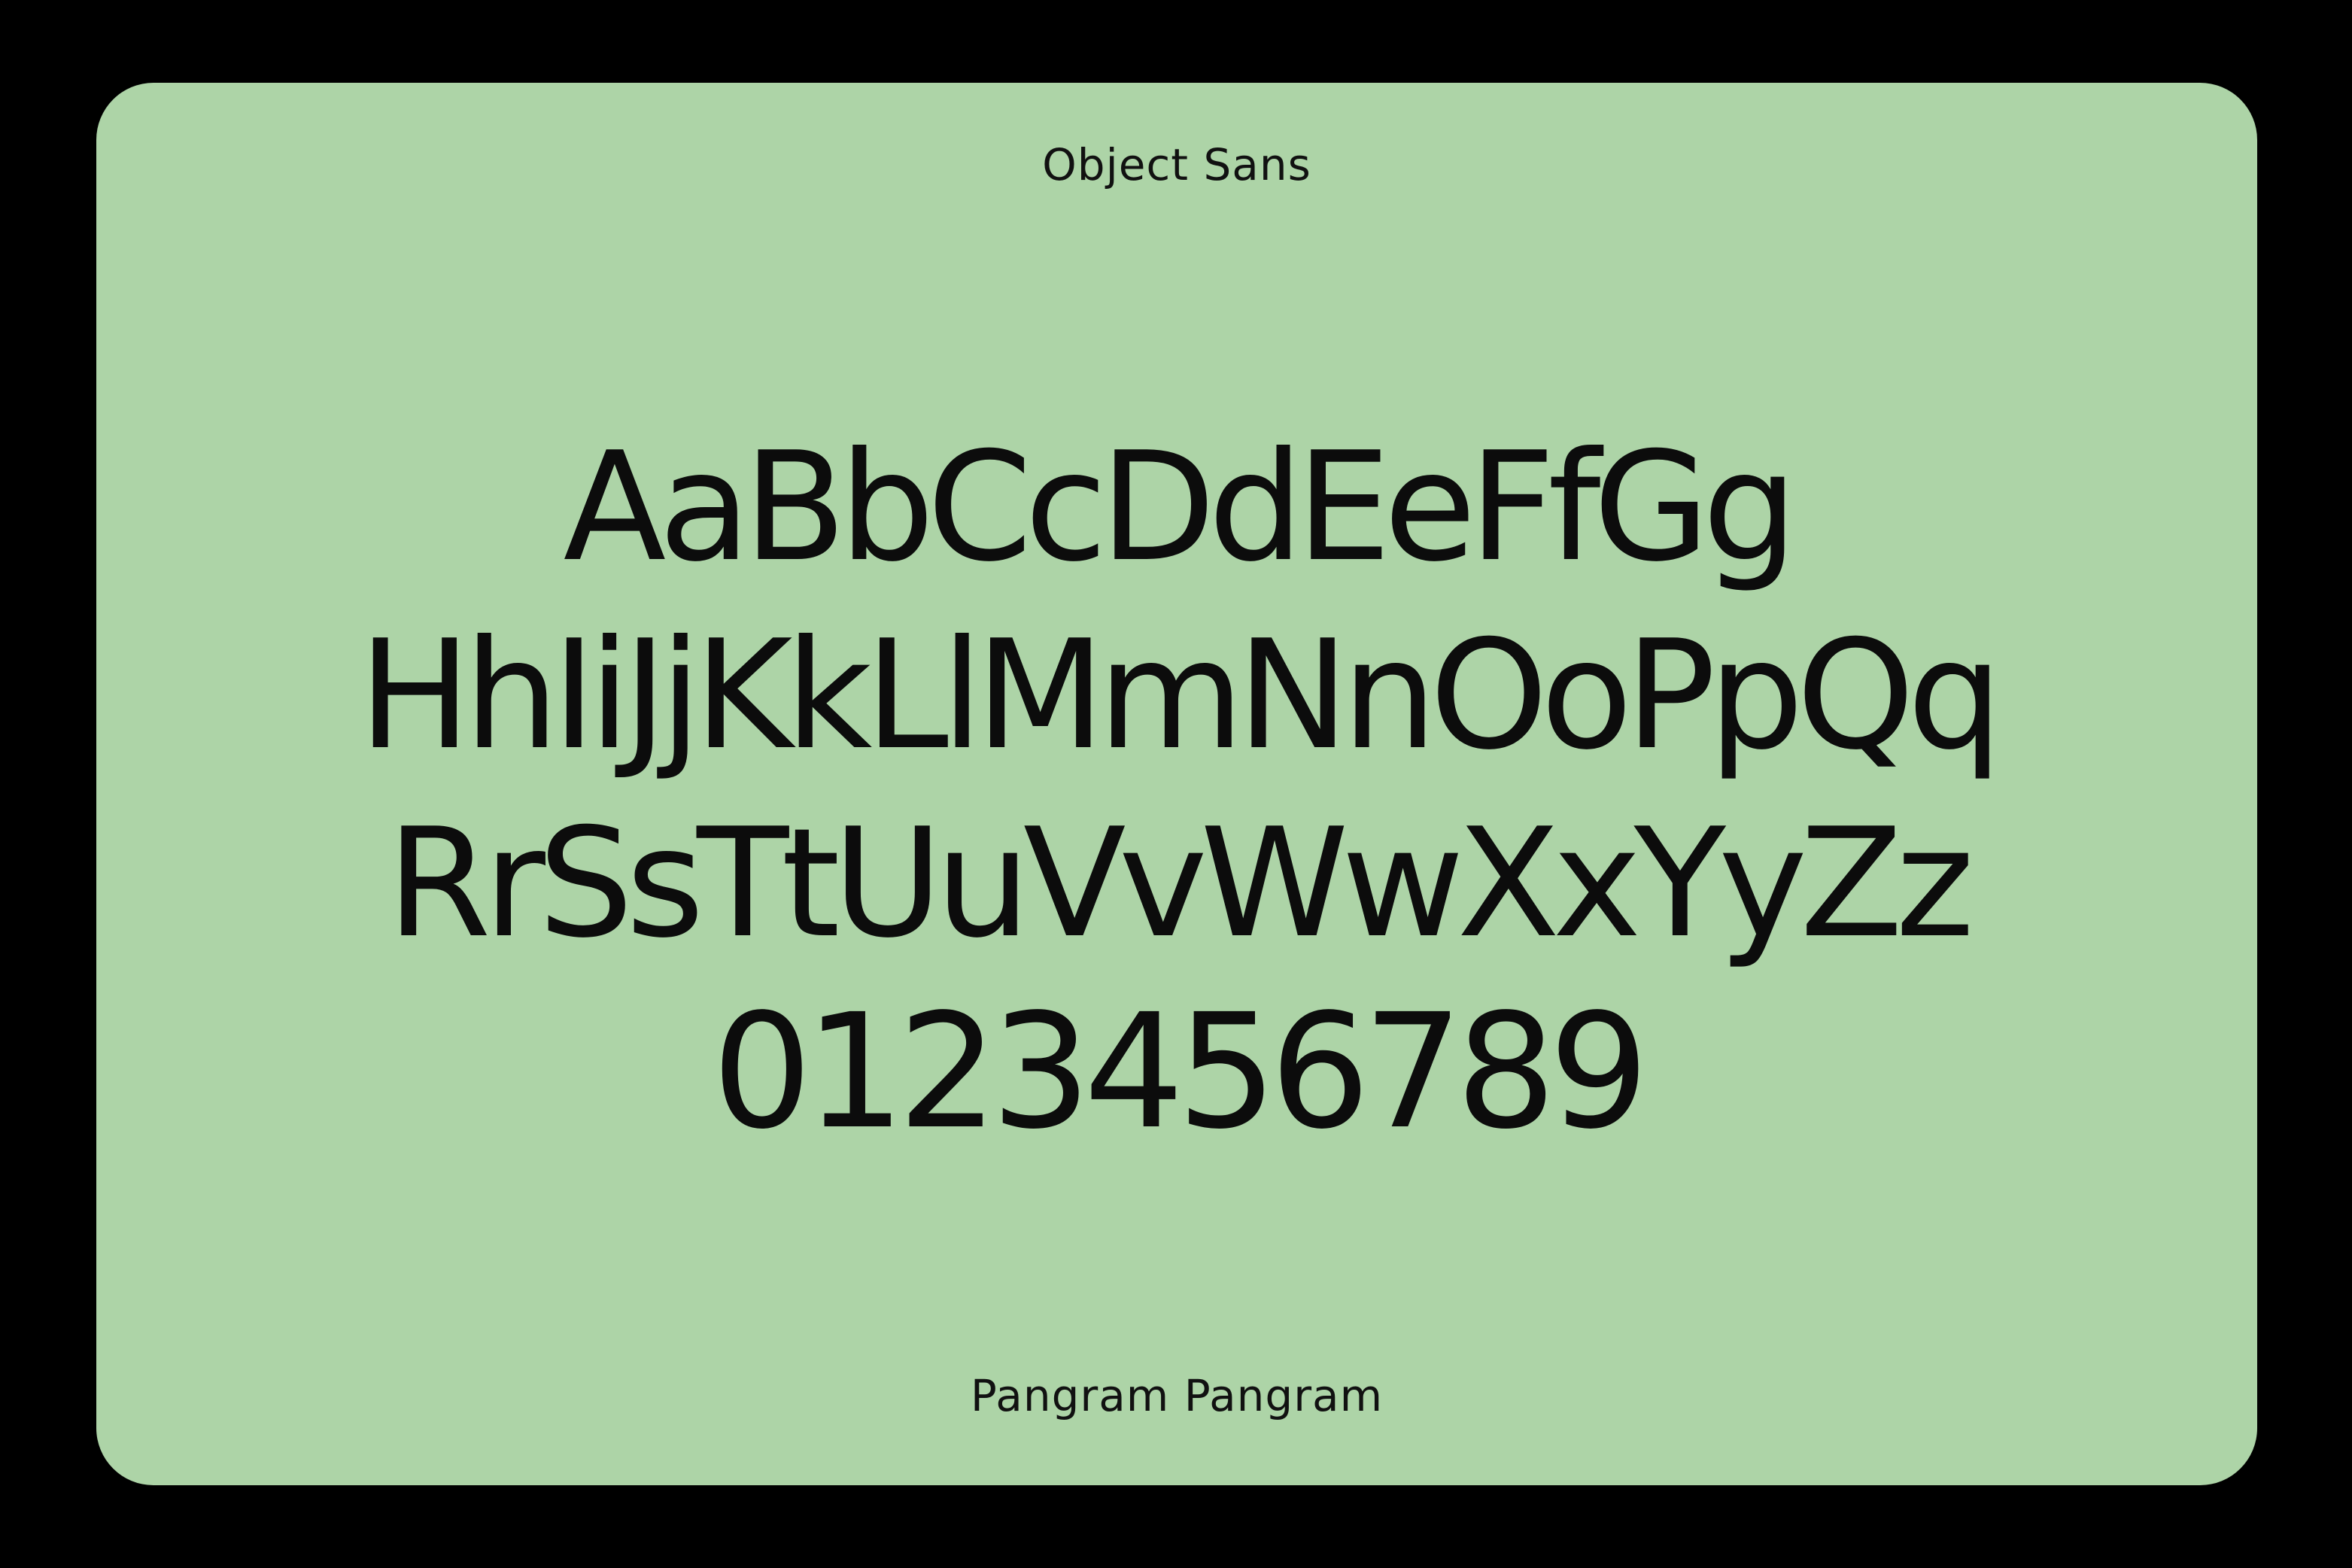 This screenshot has height=1568, width=2352. What do you see at coordinates (1180, 1072) in the screenshot?
I see `specimen-line-digits: 0123456789` at bounding box center [1180, 1072].